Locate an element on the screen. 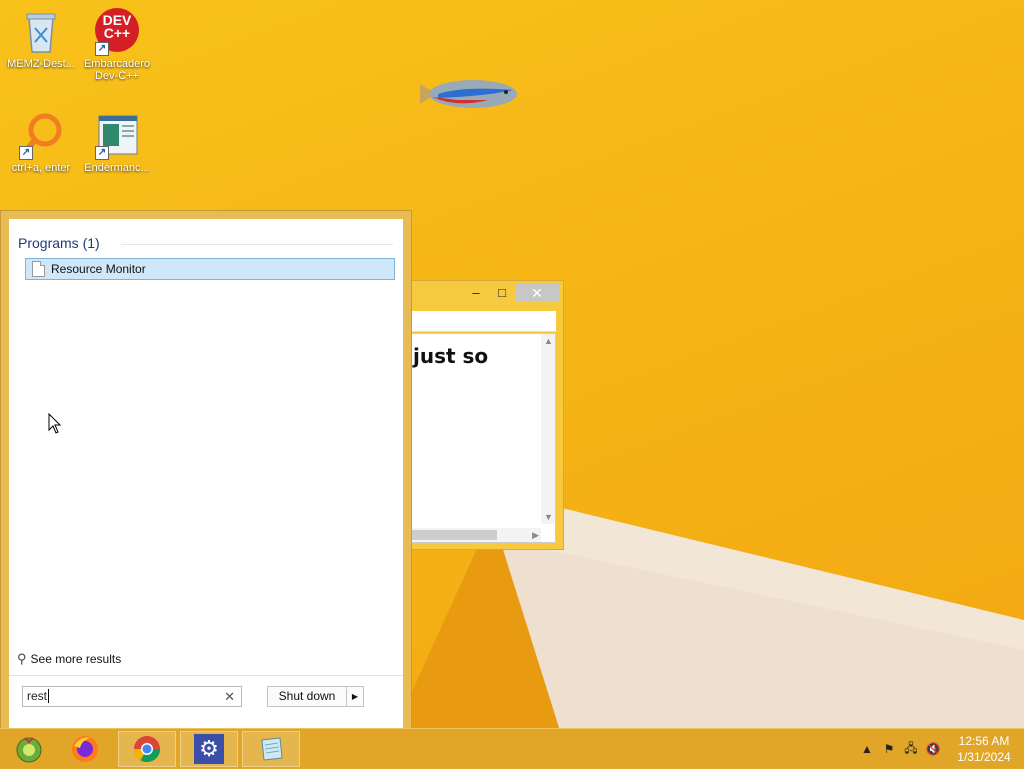 This screenshot has width=1024, height=769. document-icon is located at coordinates (38, 269).